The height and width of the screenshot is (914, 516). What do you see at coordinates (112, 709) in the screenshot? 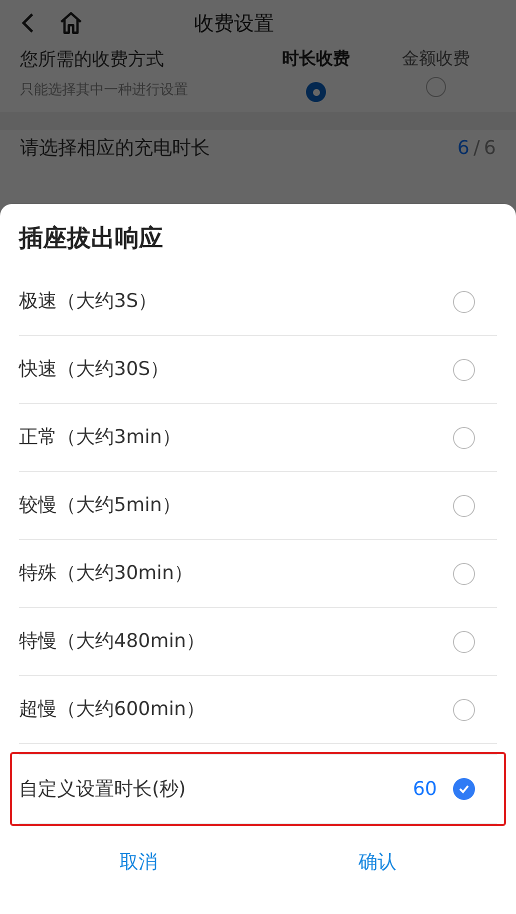
I see `option-label: 超慢（大约600min）` at bounding box center [112, 709].